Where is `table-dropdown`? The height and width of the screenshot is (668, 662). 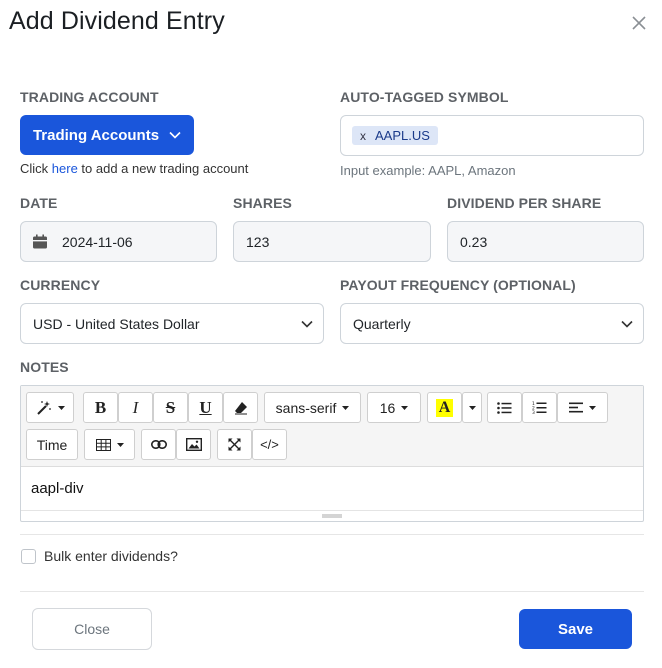
table-dropdown is located at coordinates (109, 444).